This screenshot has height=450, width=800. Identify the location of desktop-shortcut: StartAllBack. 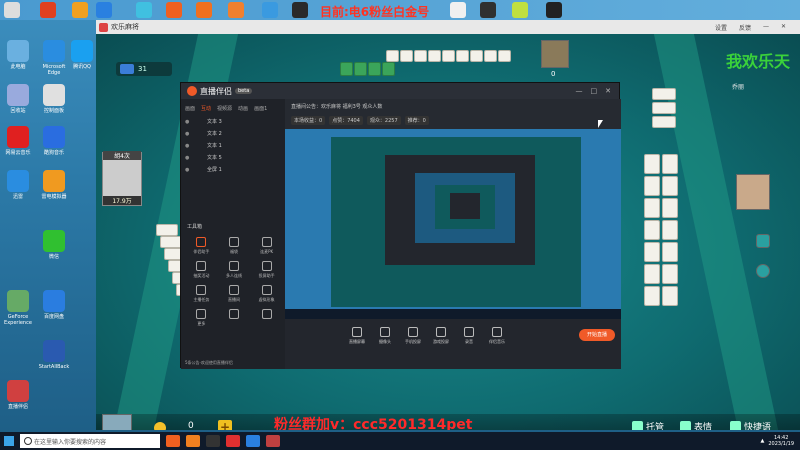
(54, 355).